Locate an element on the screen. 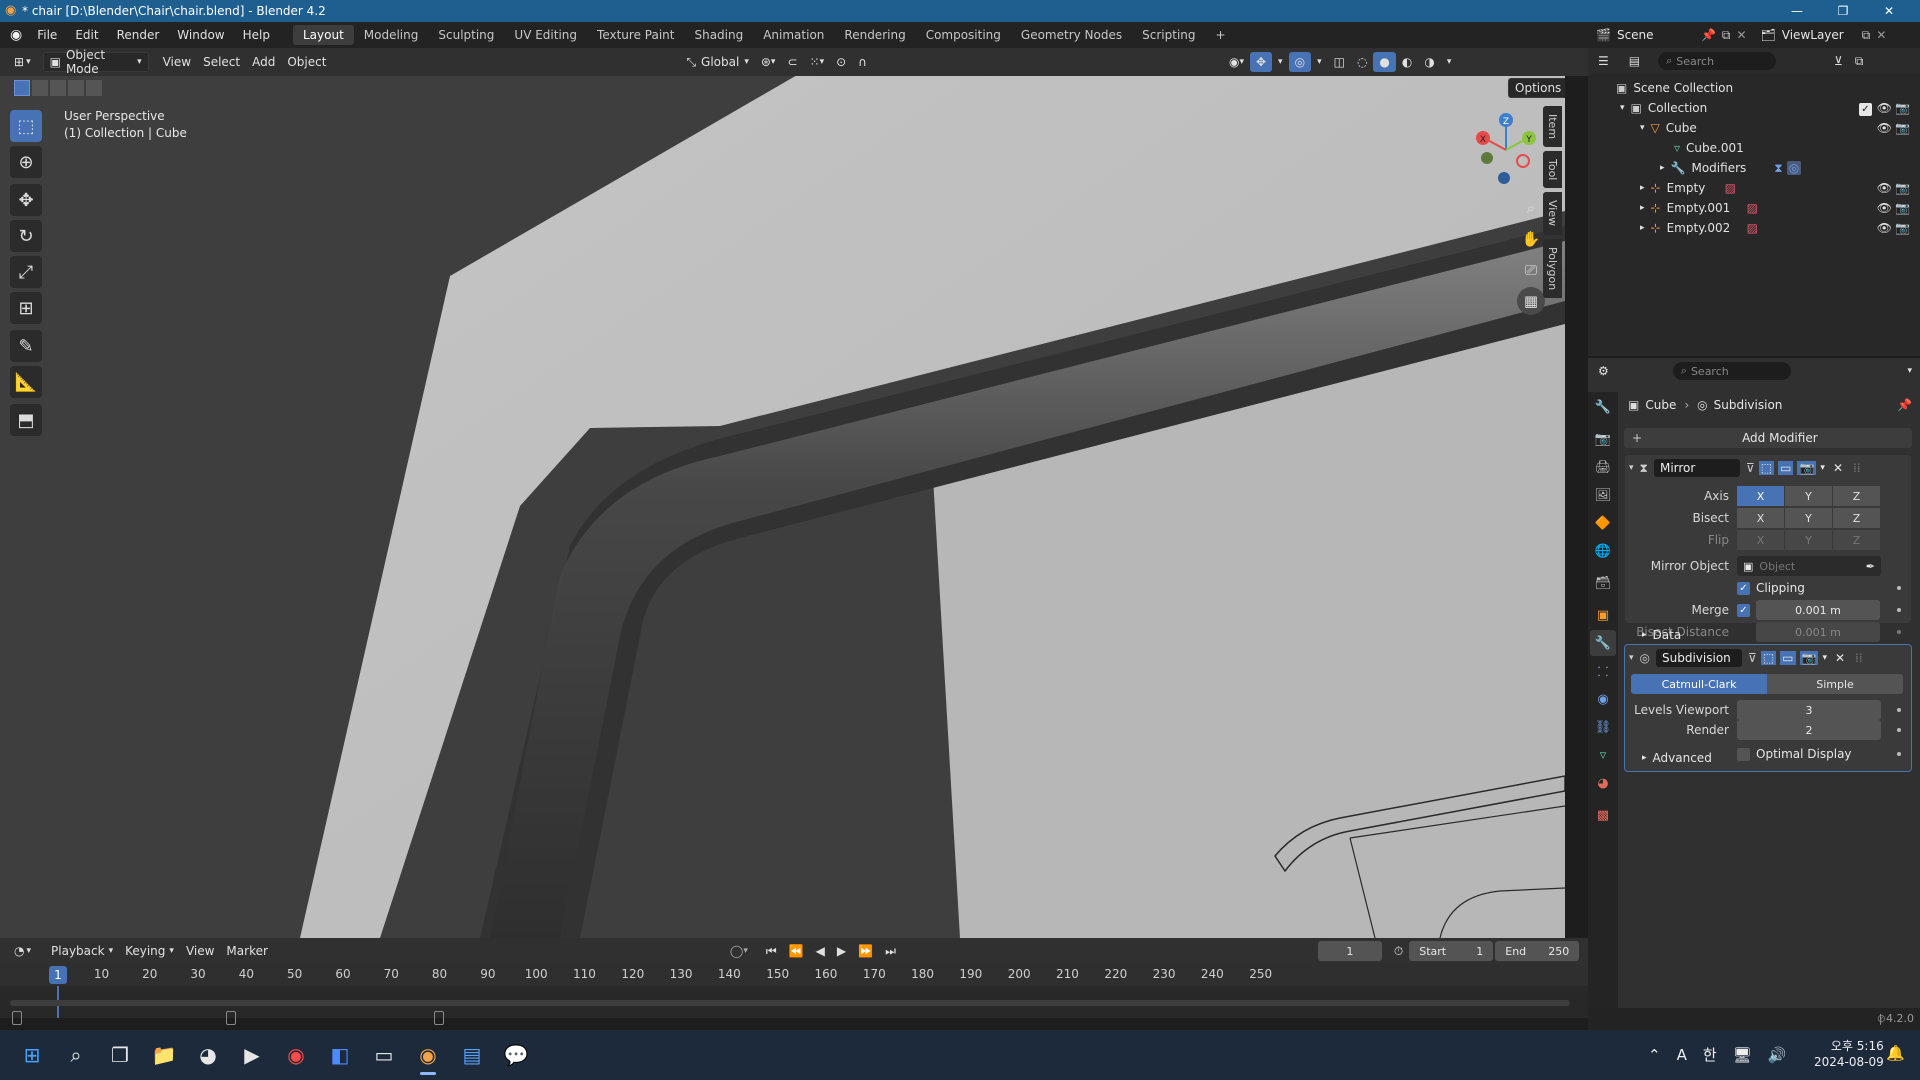  edit-cage-icon: ⊽ is located at coordinates (1750, 468).